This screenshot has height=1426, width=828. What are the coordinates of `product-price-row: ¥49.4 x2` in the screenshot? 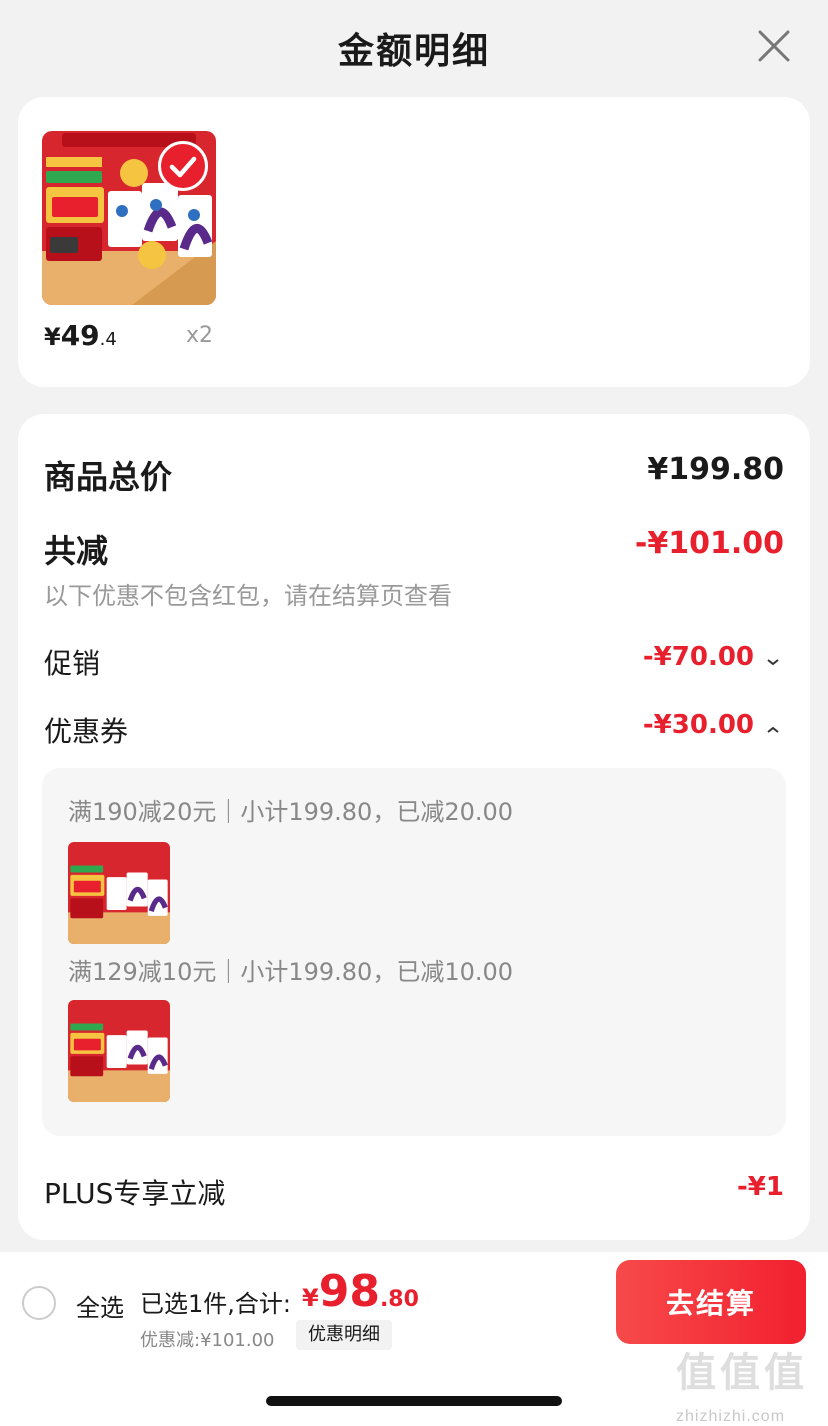 It's located at (134, 339).